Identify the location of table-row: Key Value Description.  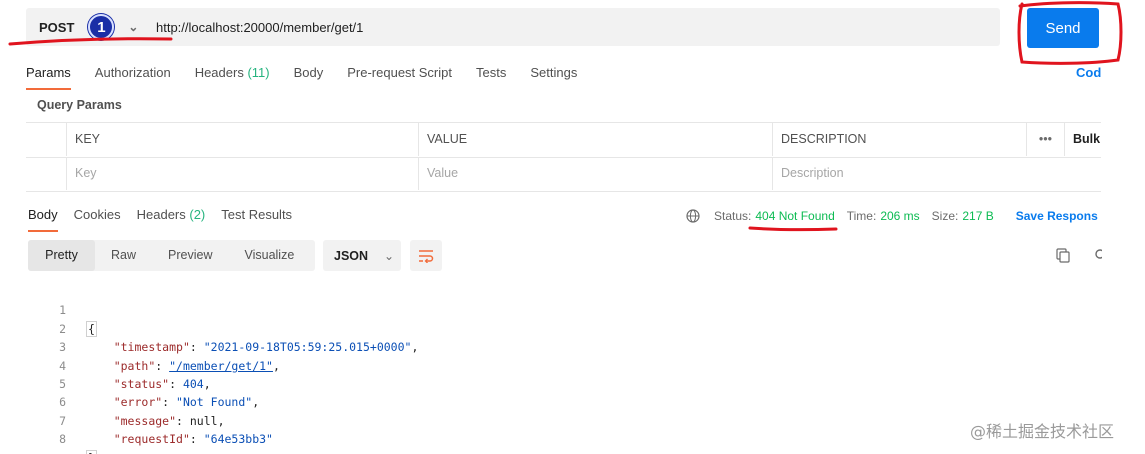
(563, 174).